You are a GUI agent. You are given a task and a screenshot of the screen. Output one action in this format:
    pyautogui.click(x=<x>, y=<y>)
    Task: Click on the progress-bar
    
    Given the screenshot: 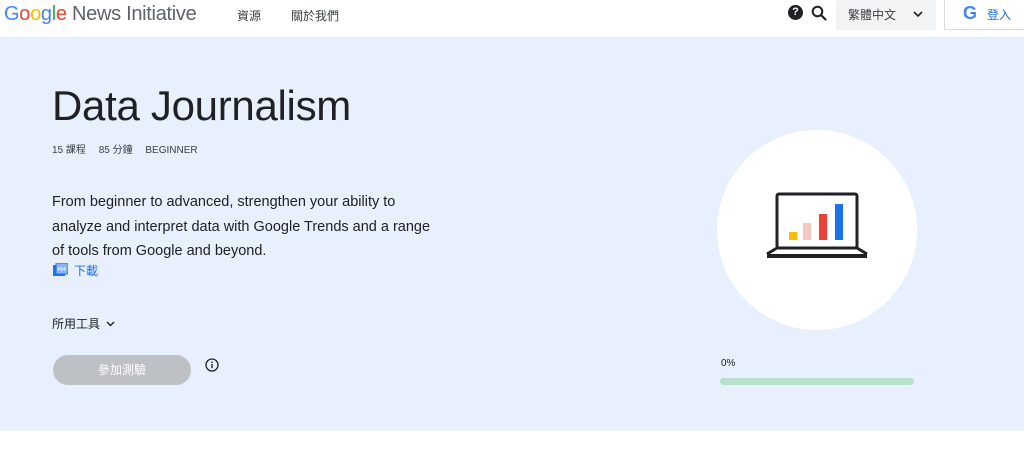 What is the action you would take?
    pyautogui.click(x=817, y=381)
    